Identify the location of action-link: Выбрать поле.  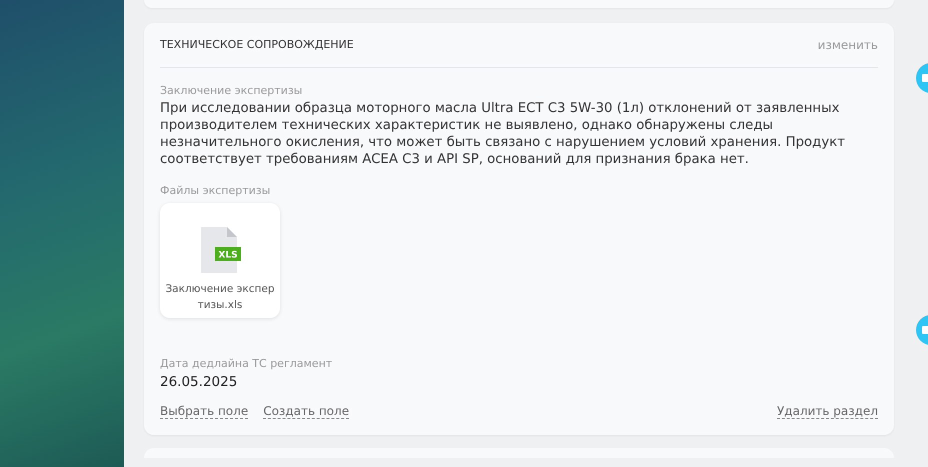
(204, 411).